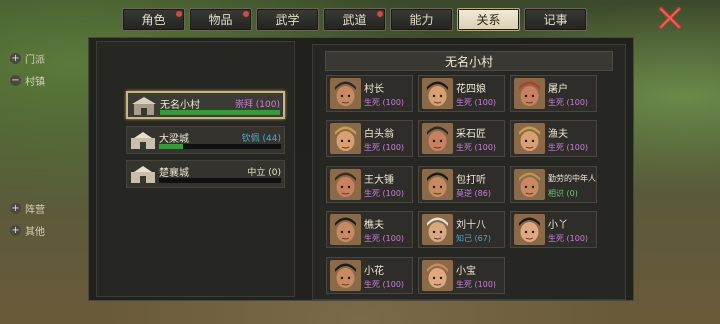 Image resolution: width=720 pixels, height=324 pixels. I want to click on npc-name: 勤劳的中年人, so click(572, 178).